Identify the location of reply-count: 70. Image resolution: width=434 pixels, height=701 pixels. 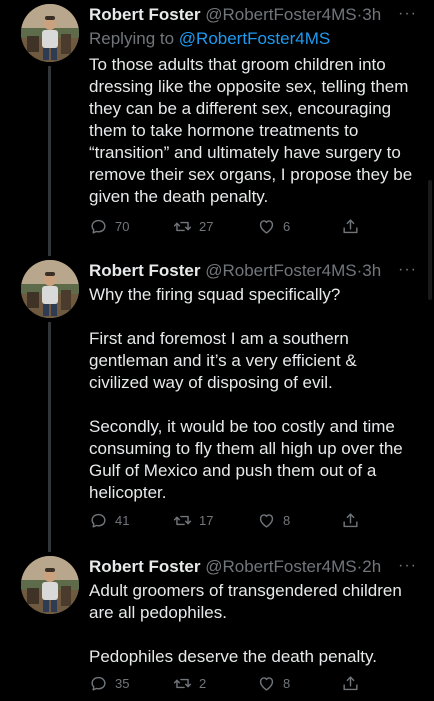
(122, 226).